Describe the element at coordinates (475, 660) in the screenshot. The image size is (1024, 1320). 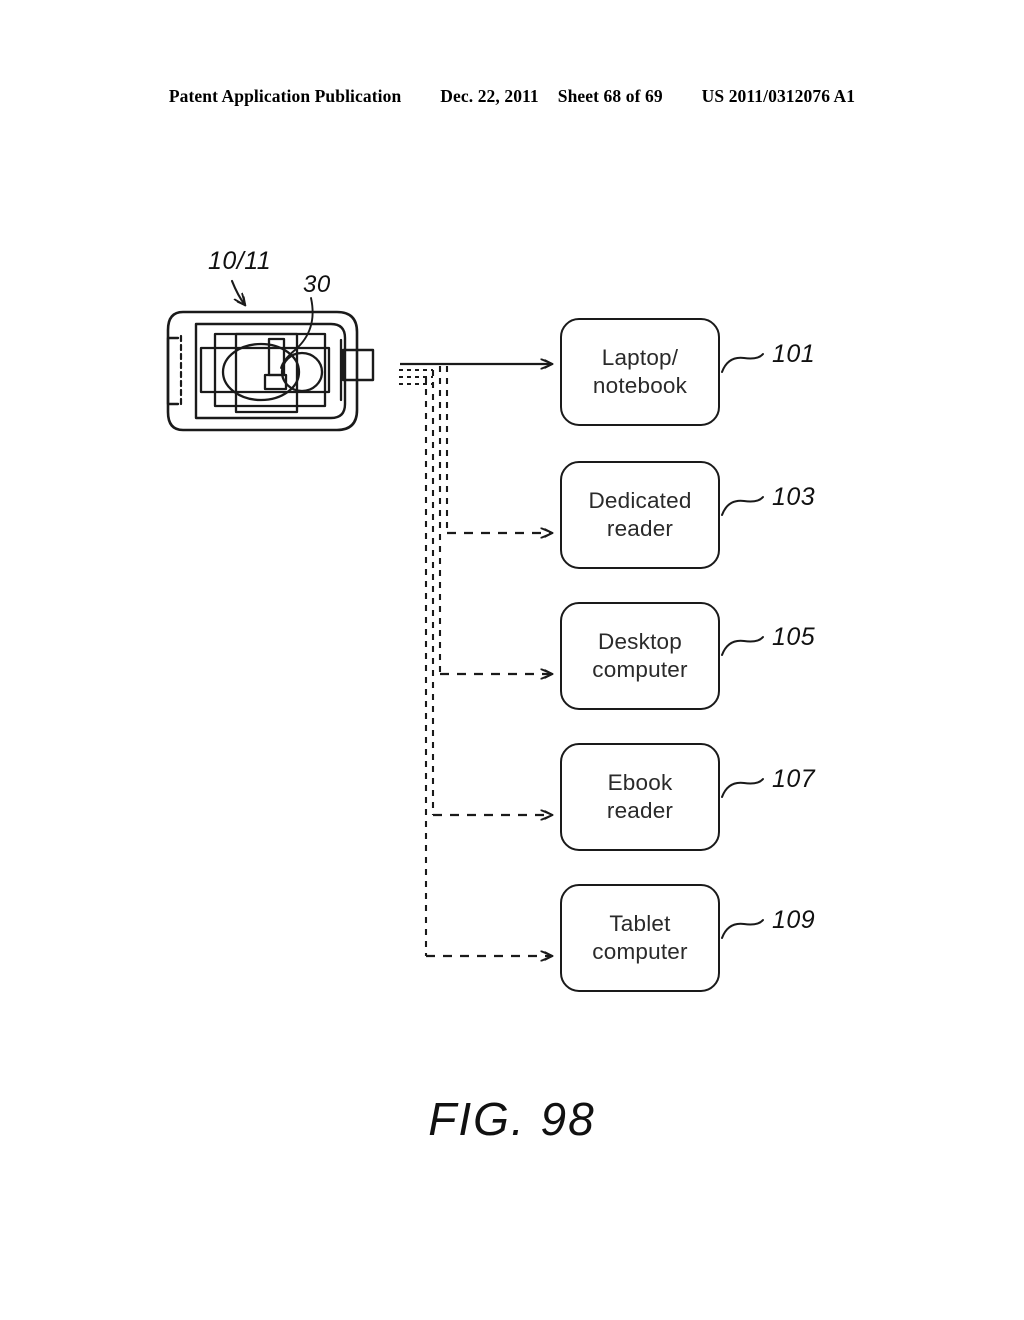
I see `connection-bus` at that location.